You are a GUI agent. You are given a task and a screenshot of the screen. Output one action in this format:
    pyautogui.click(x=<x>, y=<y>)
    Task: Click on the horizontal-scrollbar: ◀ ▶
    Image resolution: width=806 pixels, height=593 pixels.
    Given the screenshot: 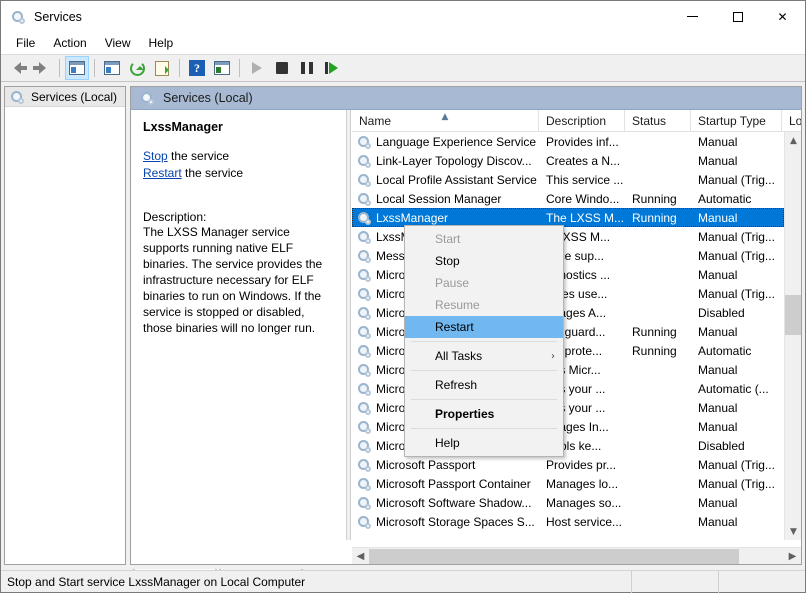 What is the action you would take?
    pyautogui.click(x=576, y=555)
    